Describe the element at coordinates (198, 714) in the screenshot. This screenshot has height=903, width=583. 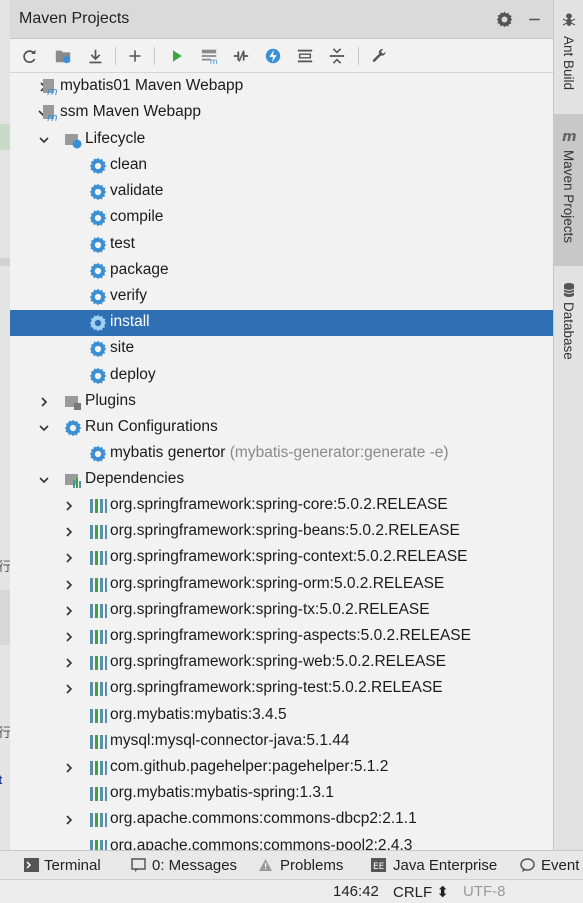
I see `dependency-label: org.mybatis:mybatis:3.4.5` at that location.